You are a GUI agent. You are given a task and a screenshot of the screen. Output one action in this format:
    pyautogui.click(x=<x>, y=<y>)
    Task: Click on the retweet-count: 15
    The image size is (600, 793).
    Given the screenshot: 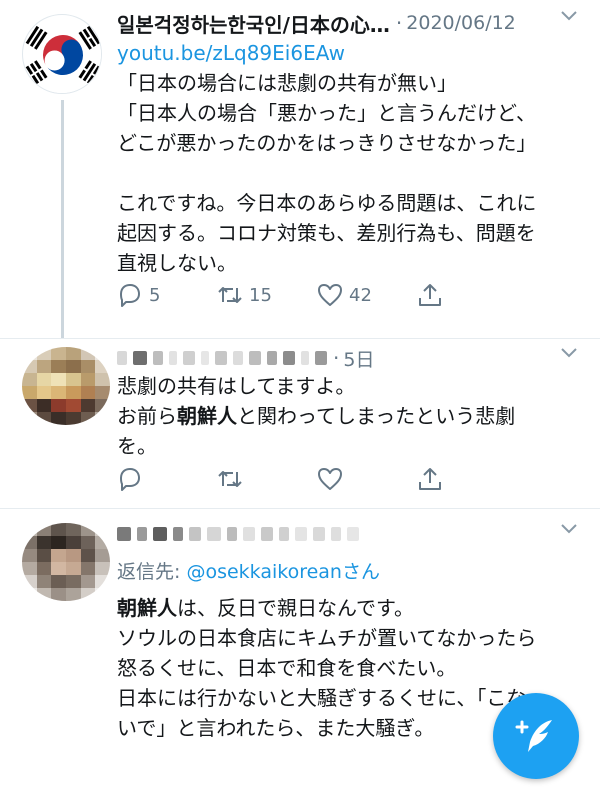 What is the action you would take?
    pyautogui.click(x=260, y=295)
    